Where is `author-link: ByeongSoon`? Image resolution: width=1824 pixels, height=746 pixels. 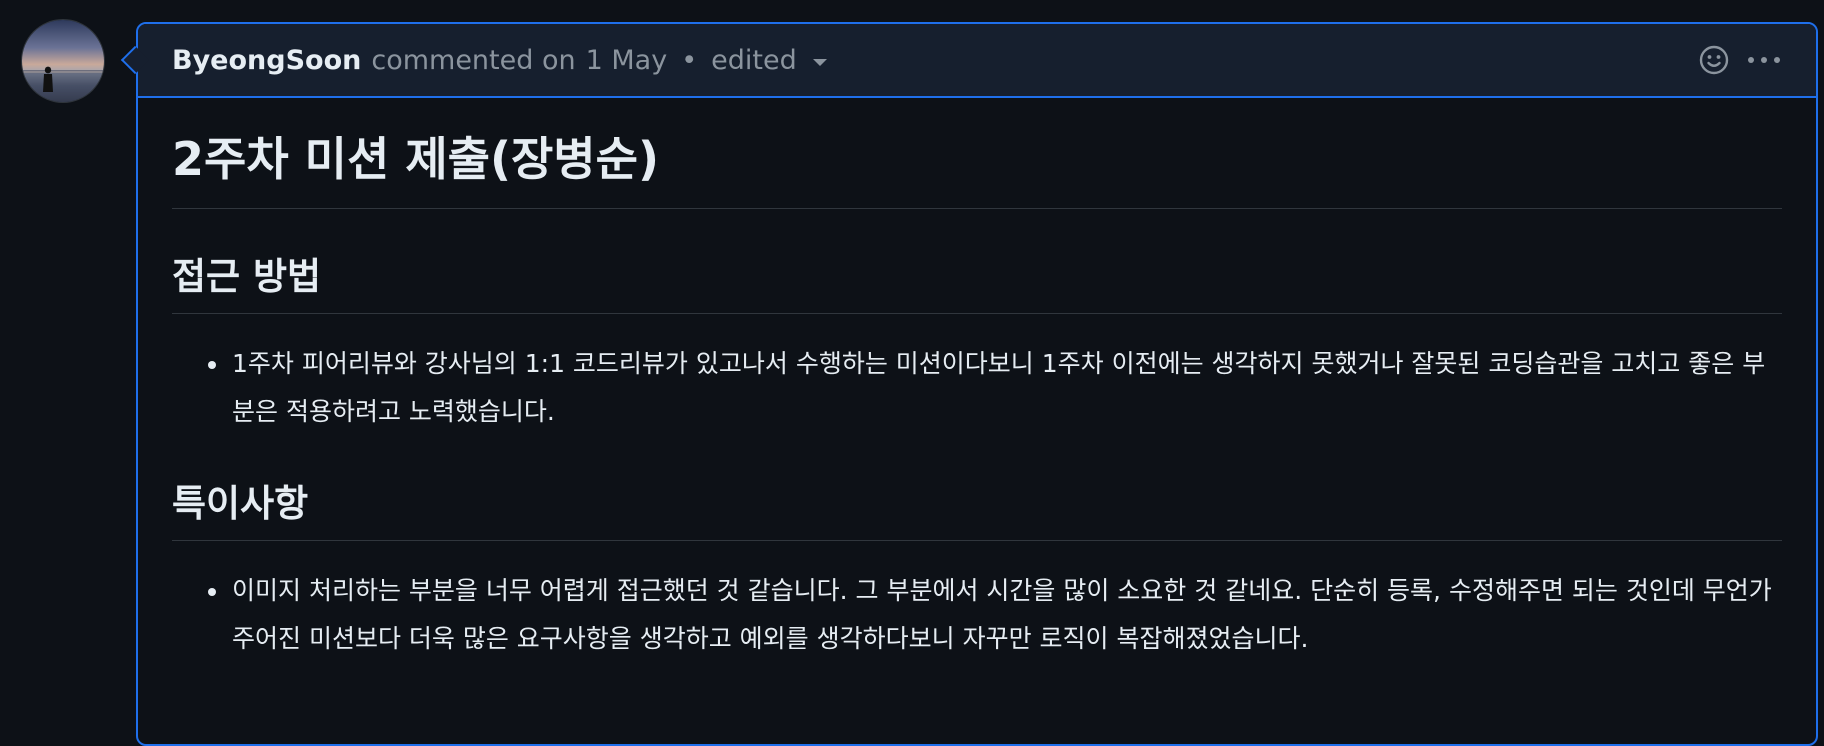 author-link: ByeongSoon is located at coordinates (266, 60).